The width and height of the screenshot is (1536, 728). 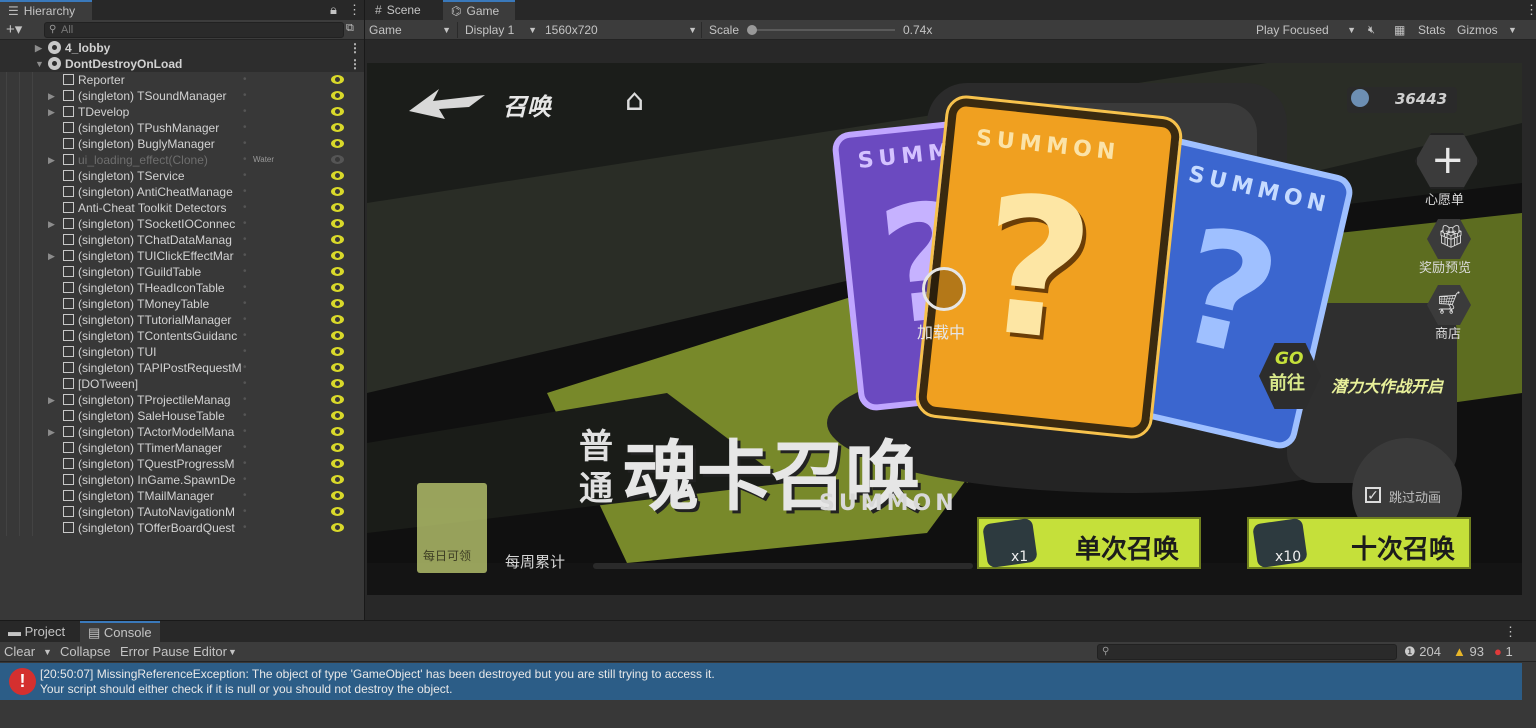 I want to click on mute-audio-icon: 🔇︎, so click(x=1371, y=30).